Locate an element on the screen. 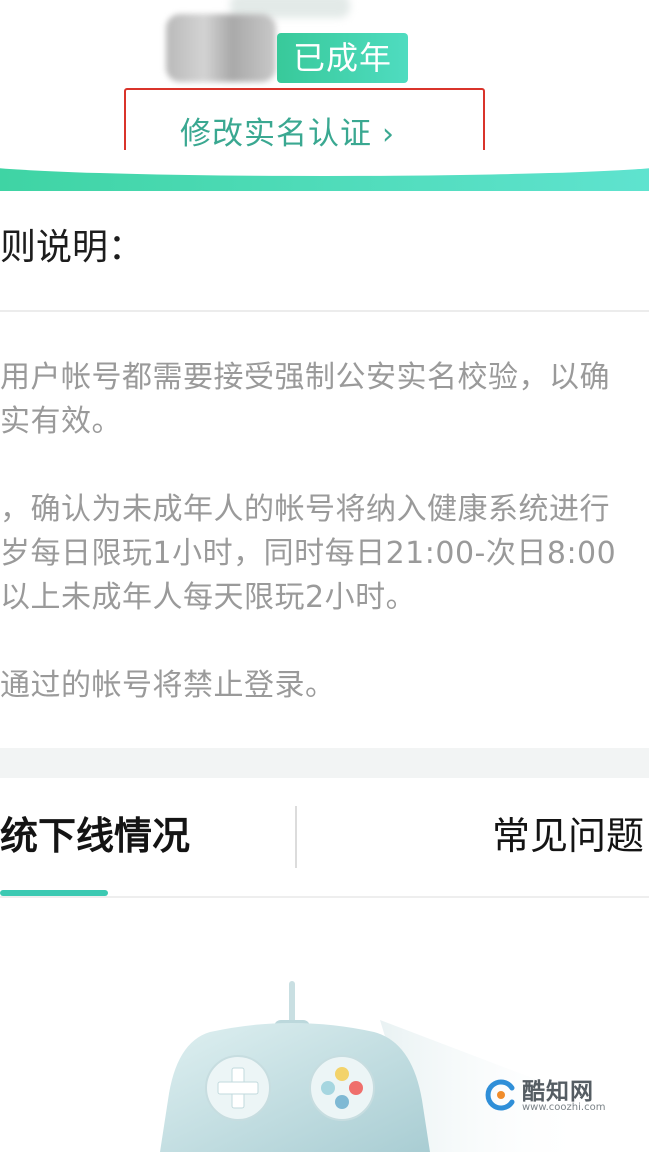 Image resolution: width=649 pixels, height=1152 pixels. section-separator is located at coordinates (324, 763).